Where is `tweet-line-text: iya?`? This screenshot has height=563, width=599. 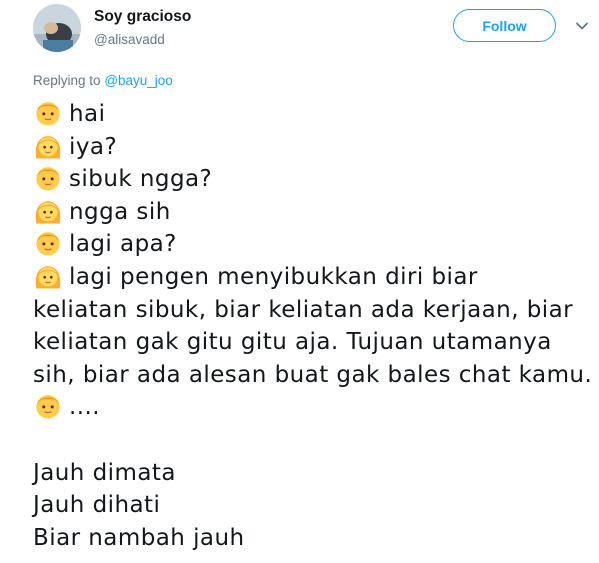 tweet-line-text: iya? is located at coordinates (93, 146).